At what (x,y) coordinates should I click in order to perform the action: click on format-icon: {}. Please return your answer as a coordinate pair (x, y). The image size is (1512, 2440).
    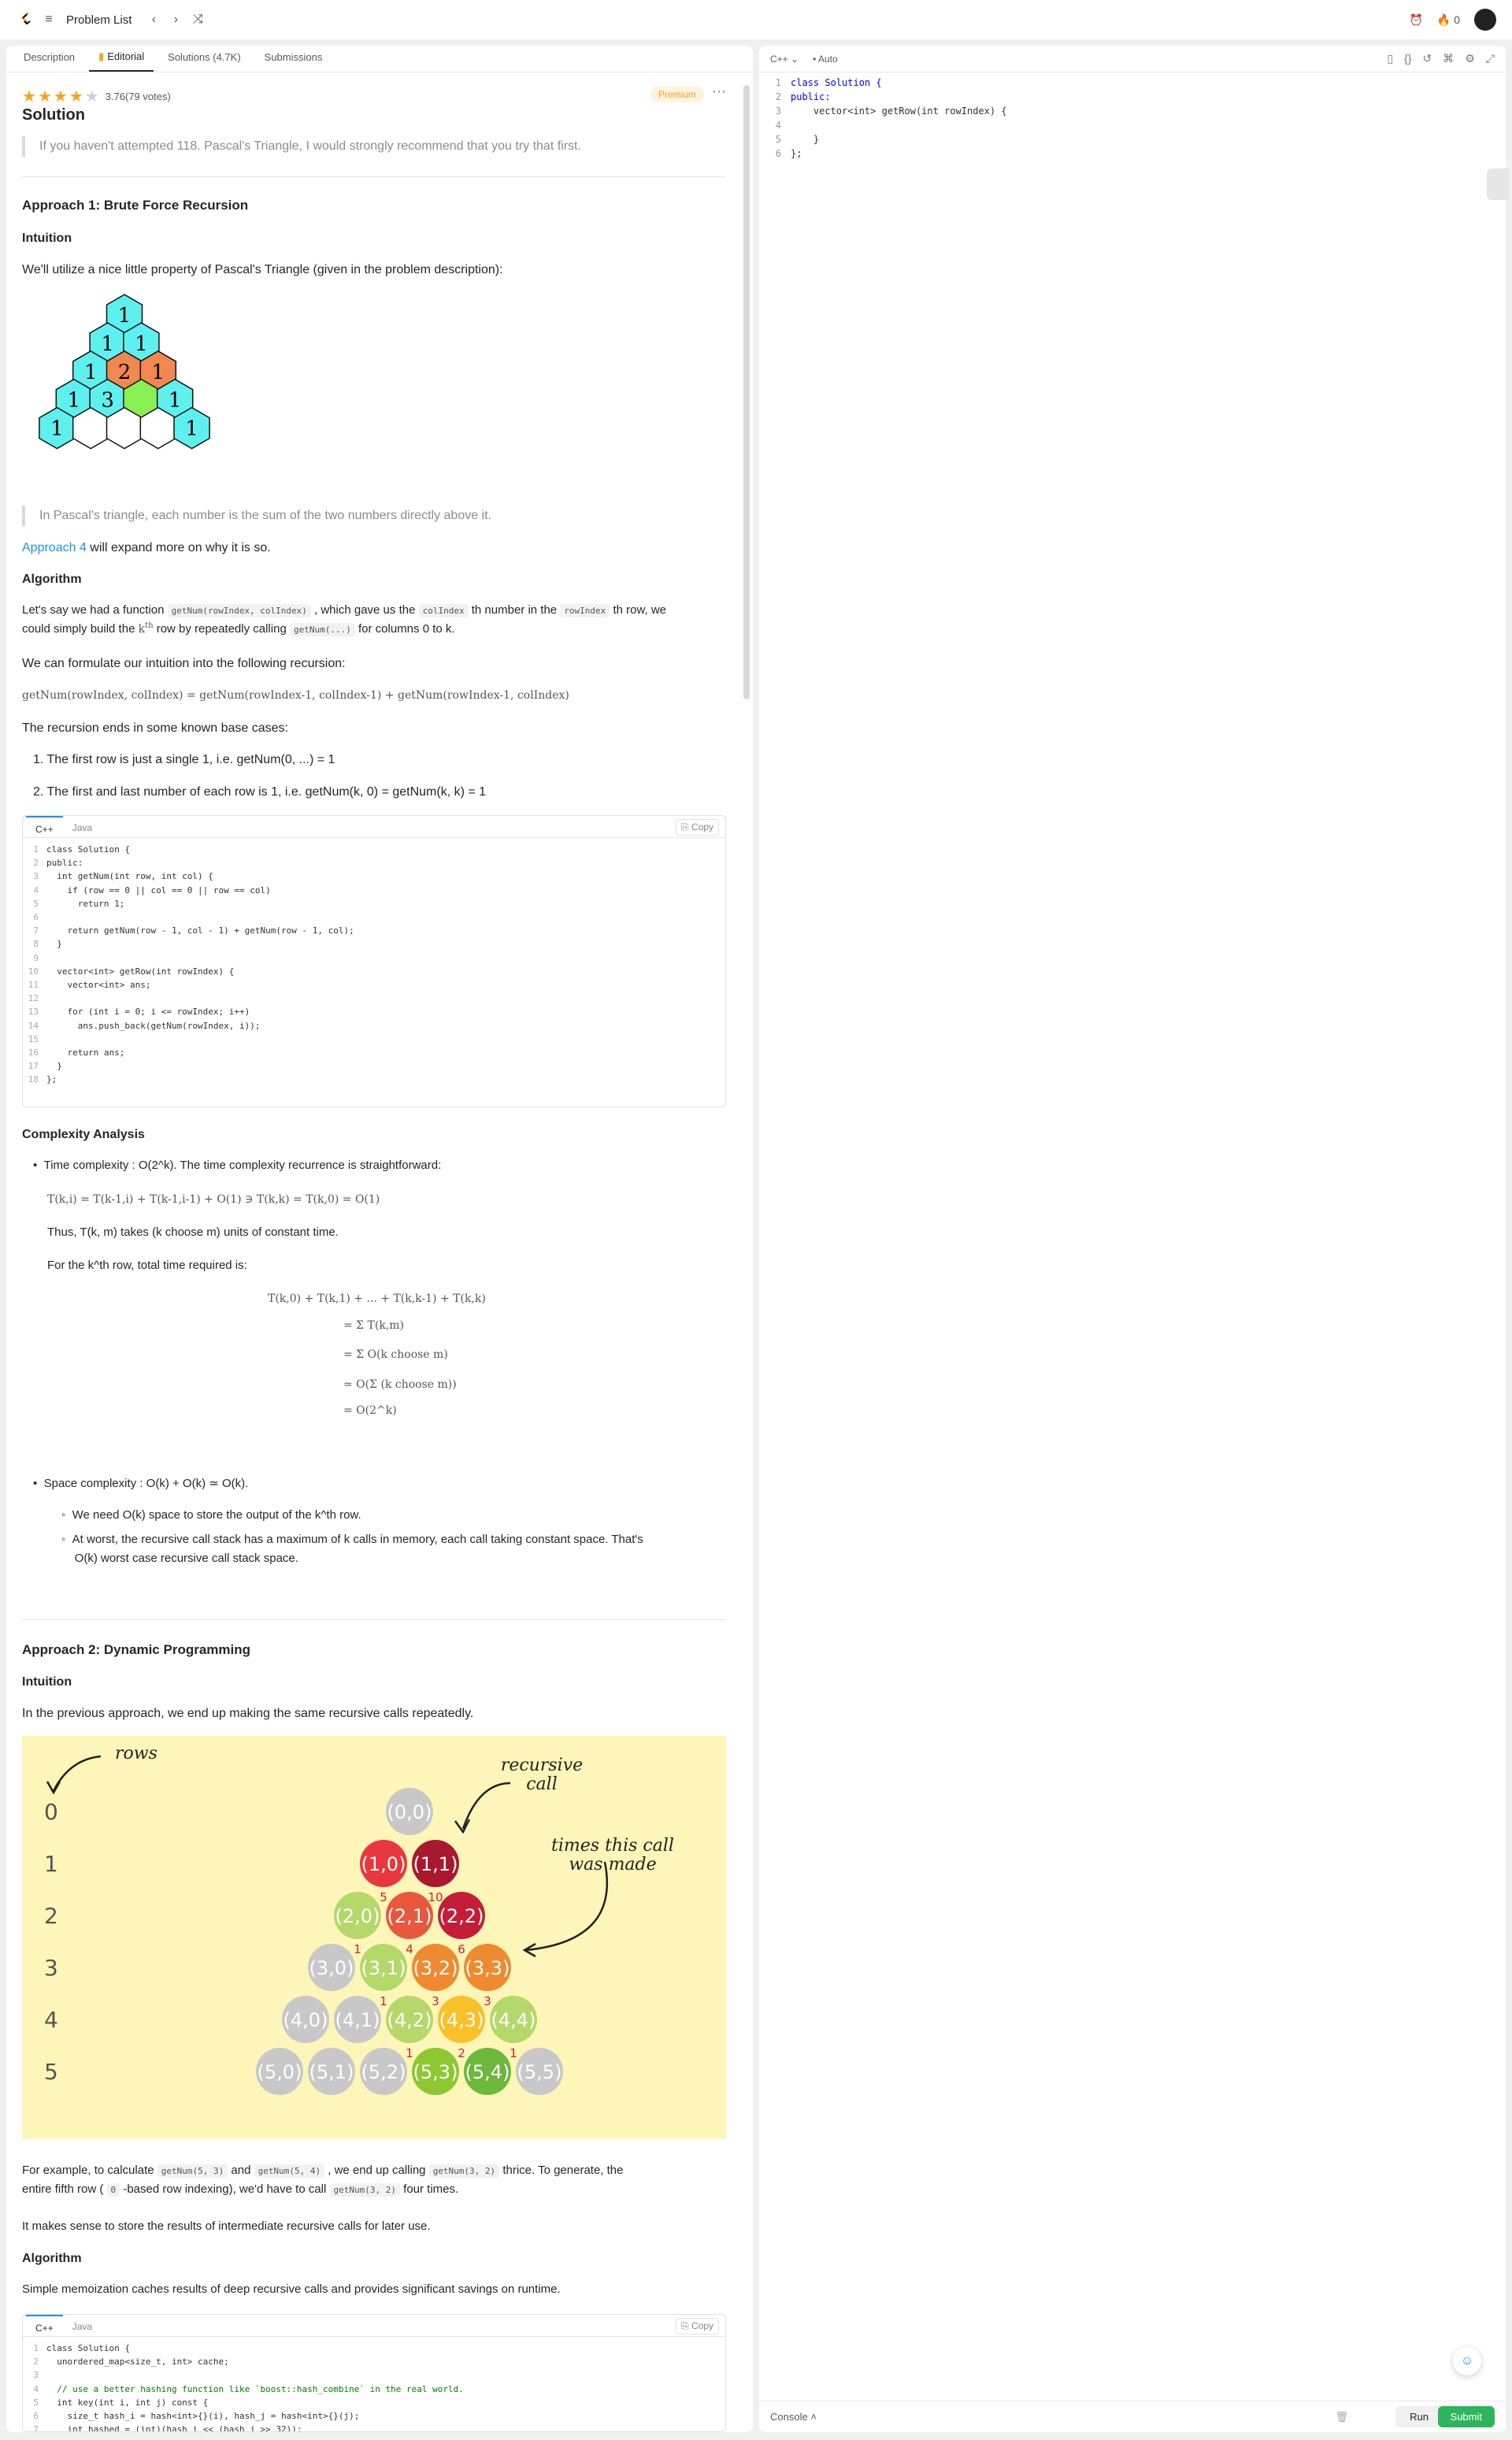
    Looking at the image, I should click on (1407, 58).